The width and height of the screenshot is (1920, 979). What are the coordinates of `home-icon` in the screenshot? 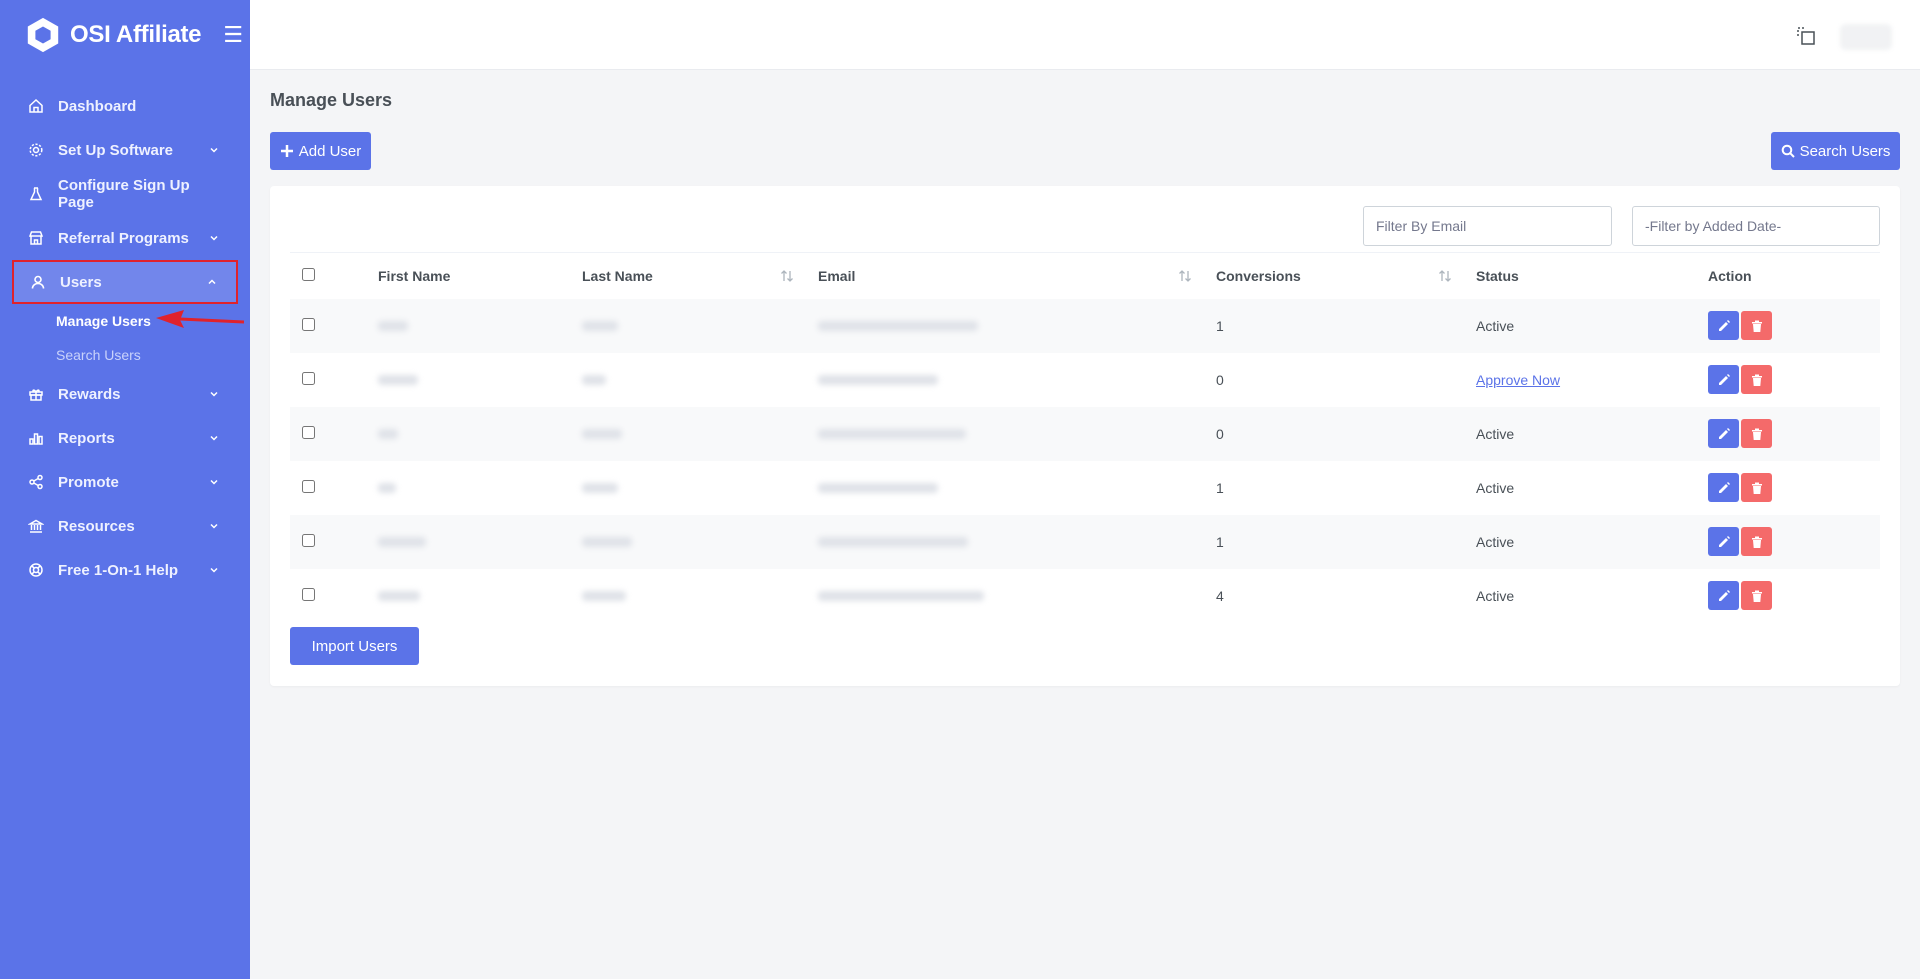 It's located at (36, 106).